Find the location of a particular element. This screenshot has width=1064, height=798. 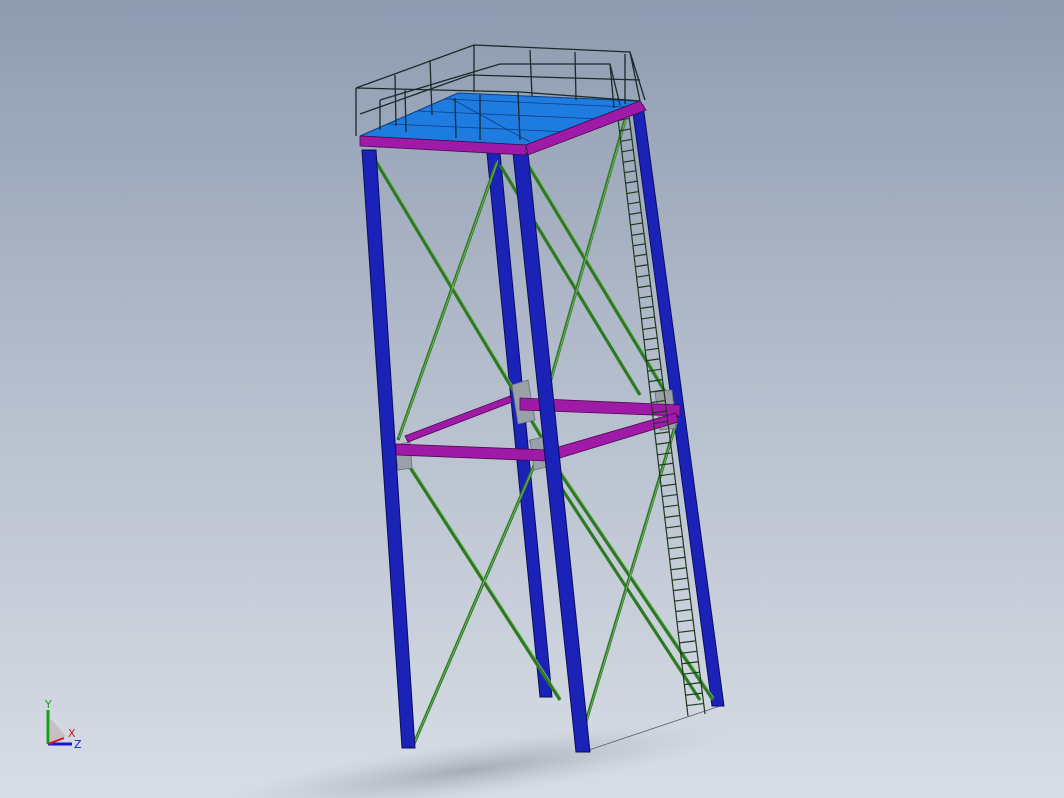

y-axis-label: Y is located at coordinates (48, 704).